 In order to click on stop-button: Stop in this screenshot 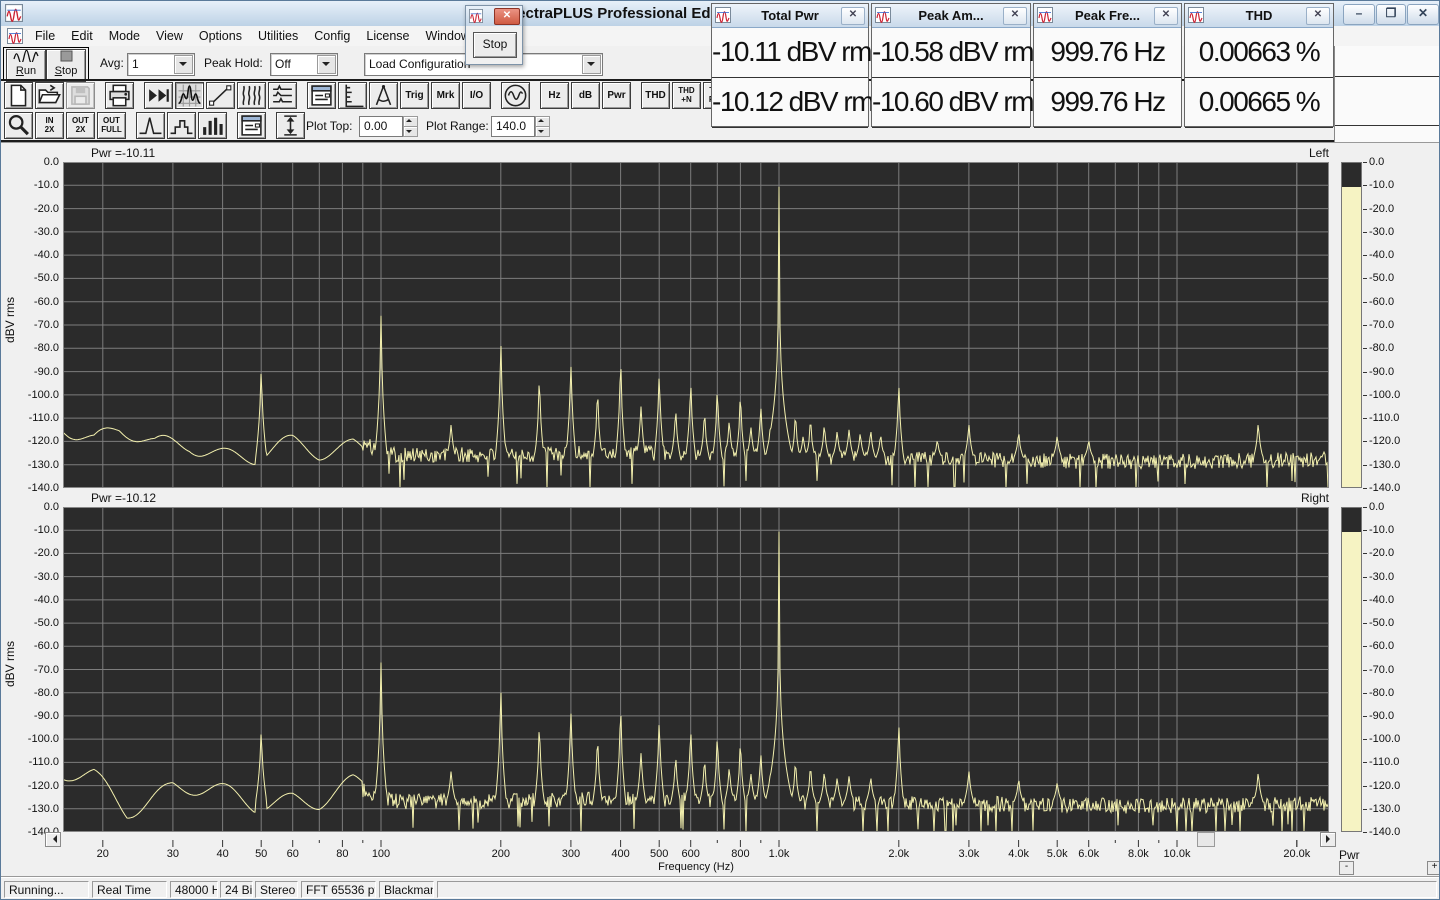, I will do `click(66, 65)`.